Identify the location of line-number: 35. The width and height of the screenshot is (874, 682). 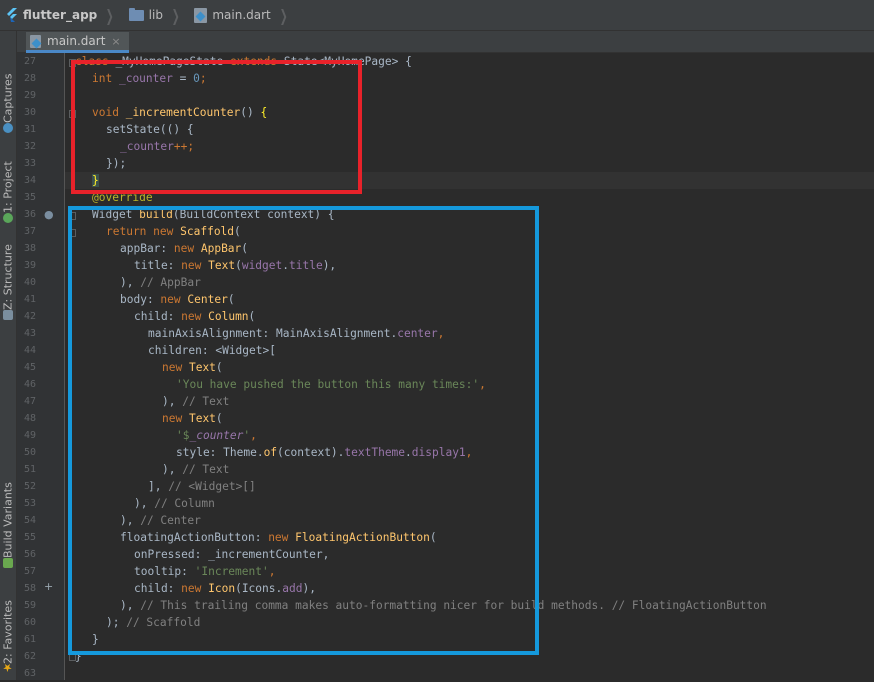
(29, 197).